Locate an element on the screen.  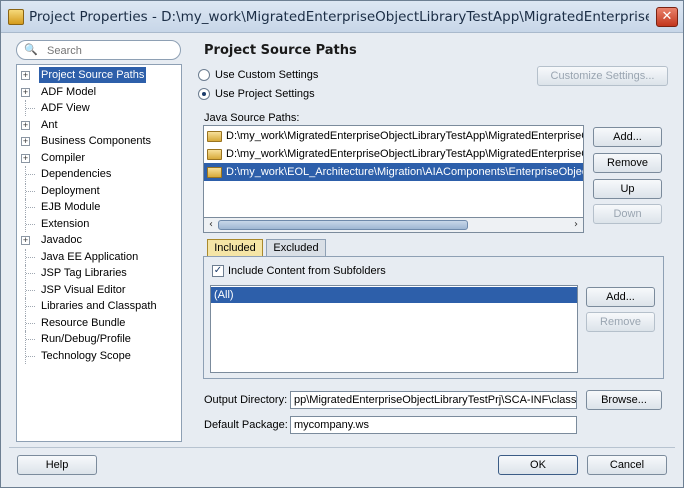
included-item: (All) is located at coordinates (394, 295).